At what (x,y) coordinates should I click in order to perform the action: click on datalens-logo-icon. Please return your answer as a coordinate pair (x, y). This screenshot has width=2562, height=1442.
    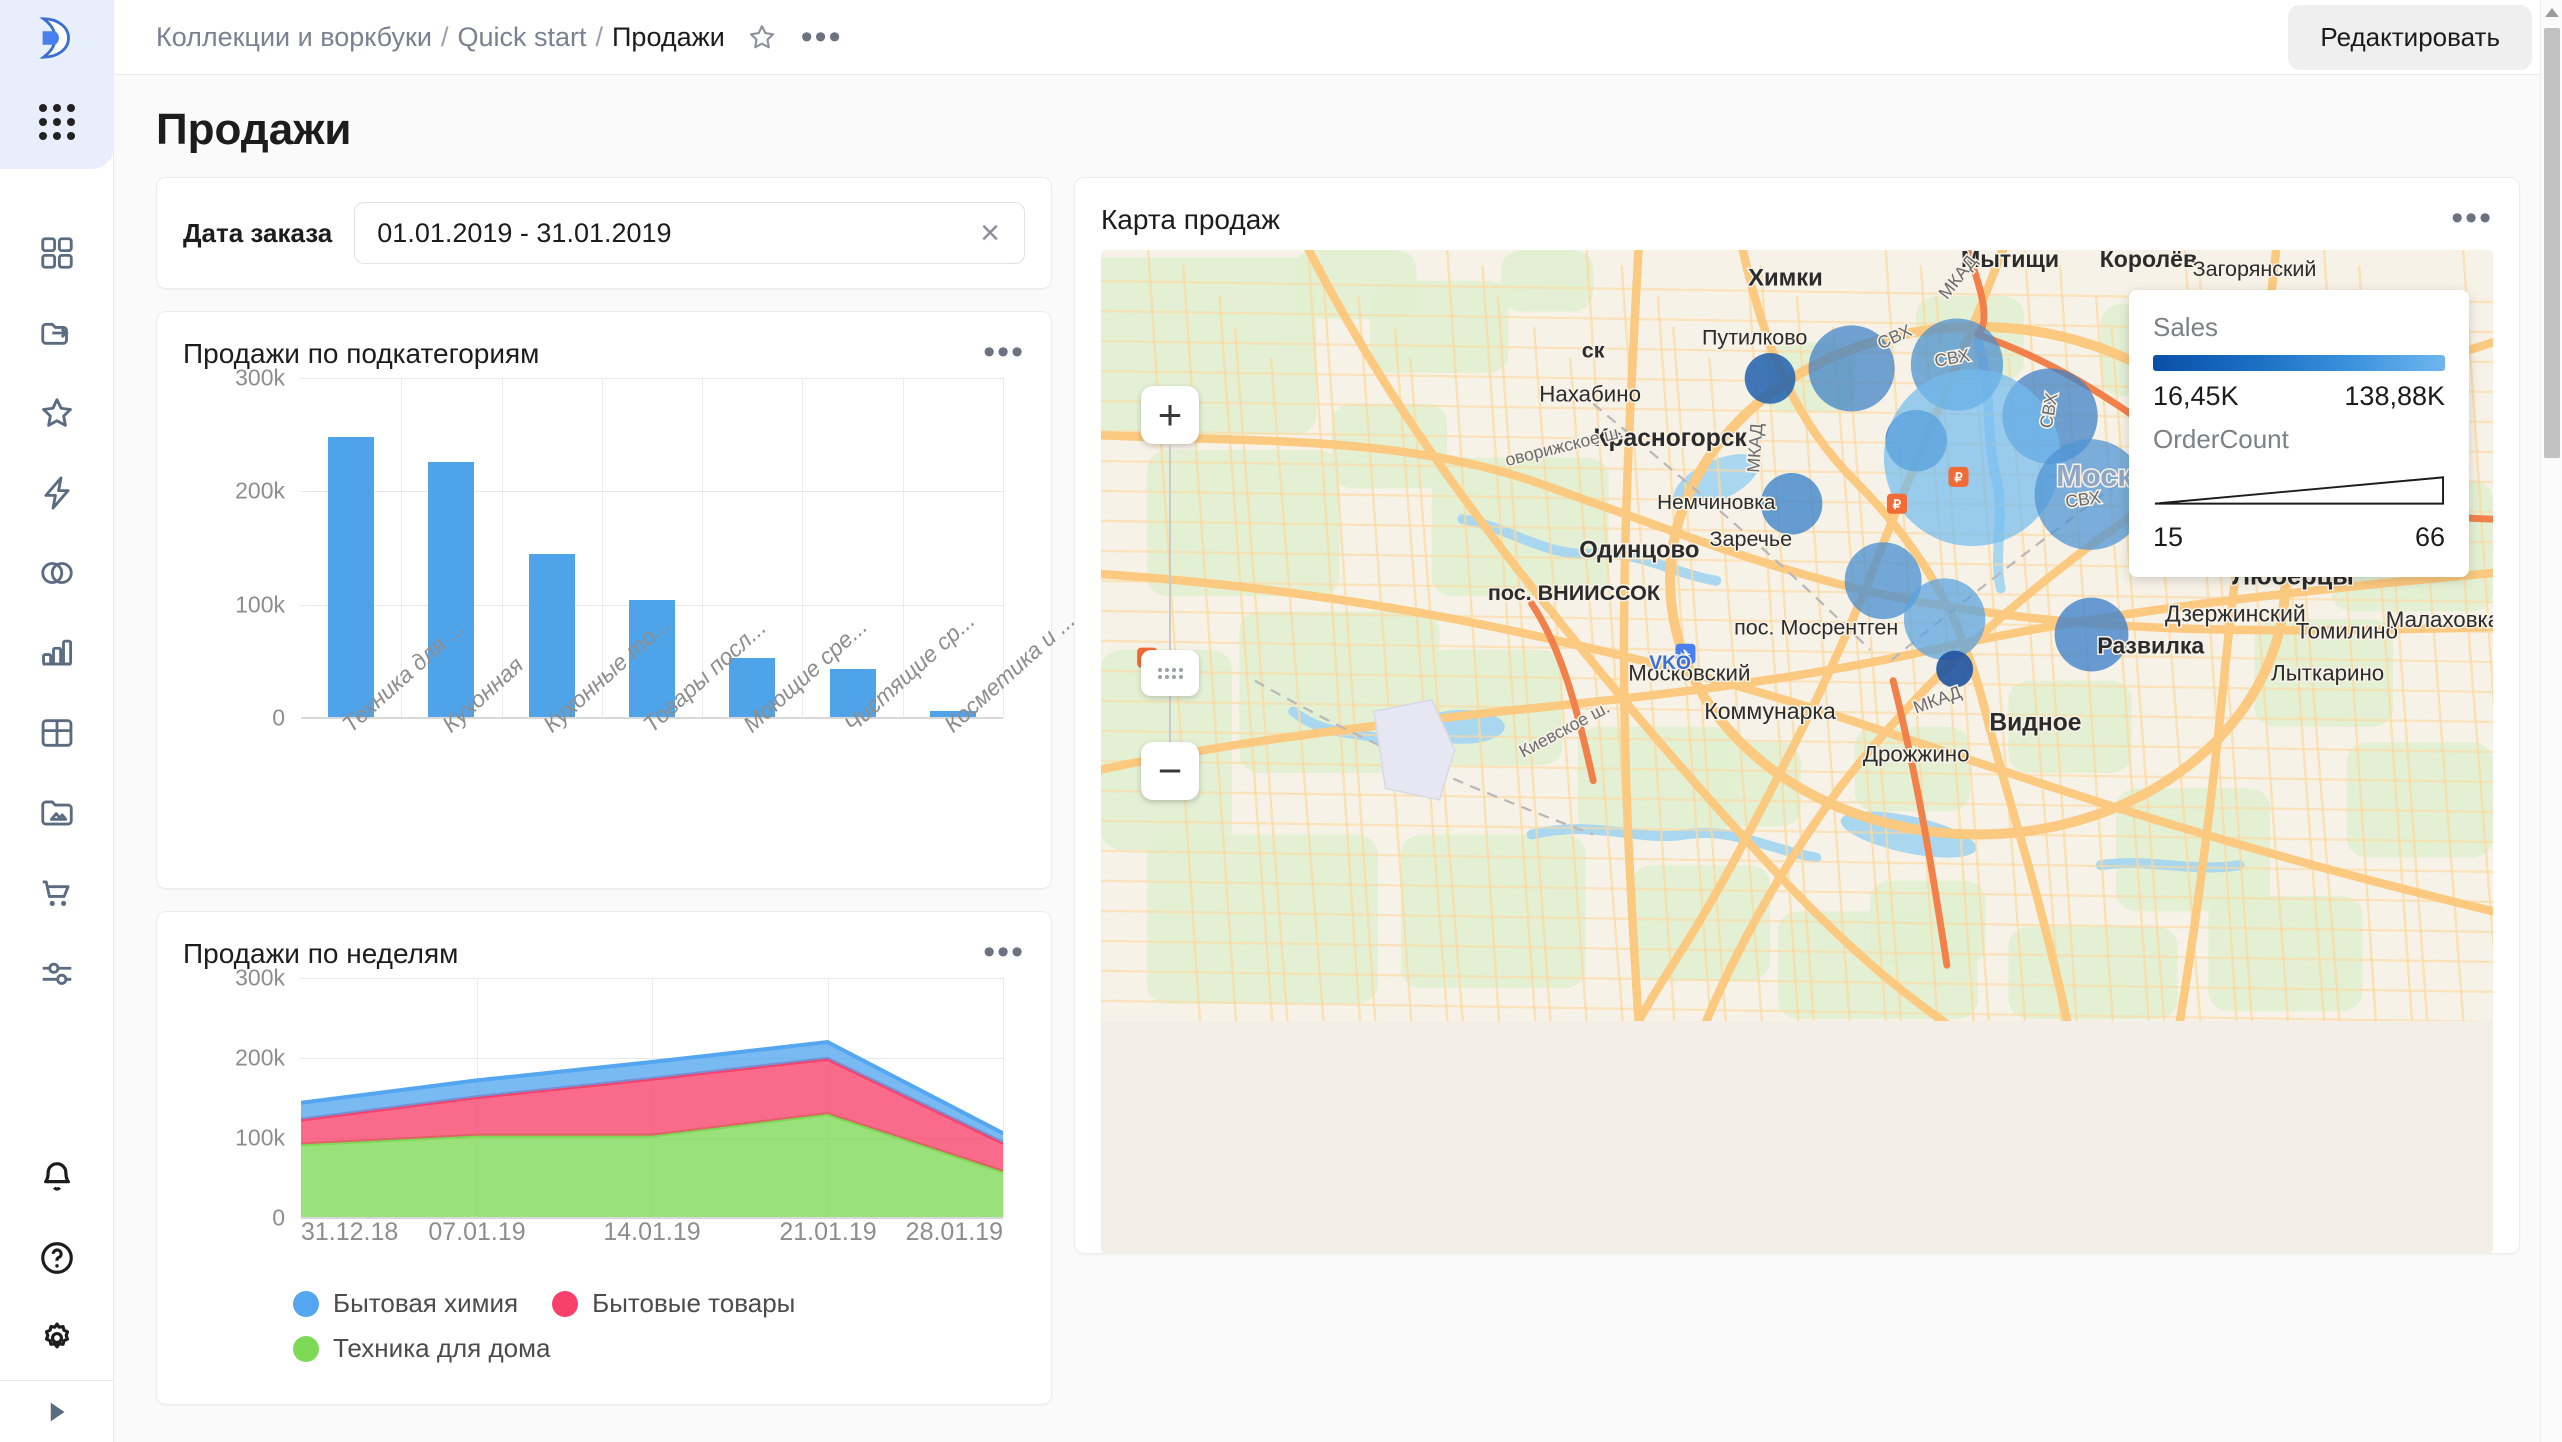
    Looking at the image, I should click on (54, 37).